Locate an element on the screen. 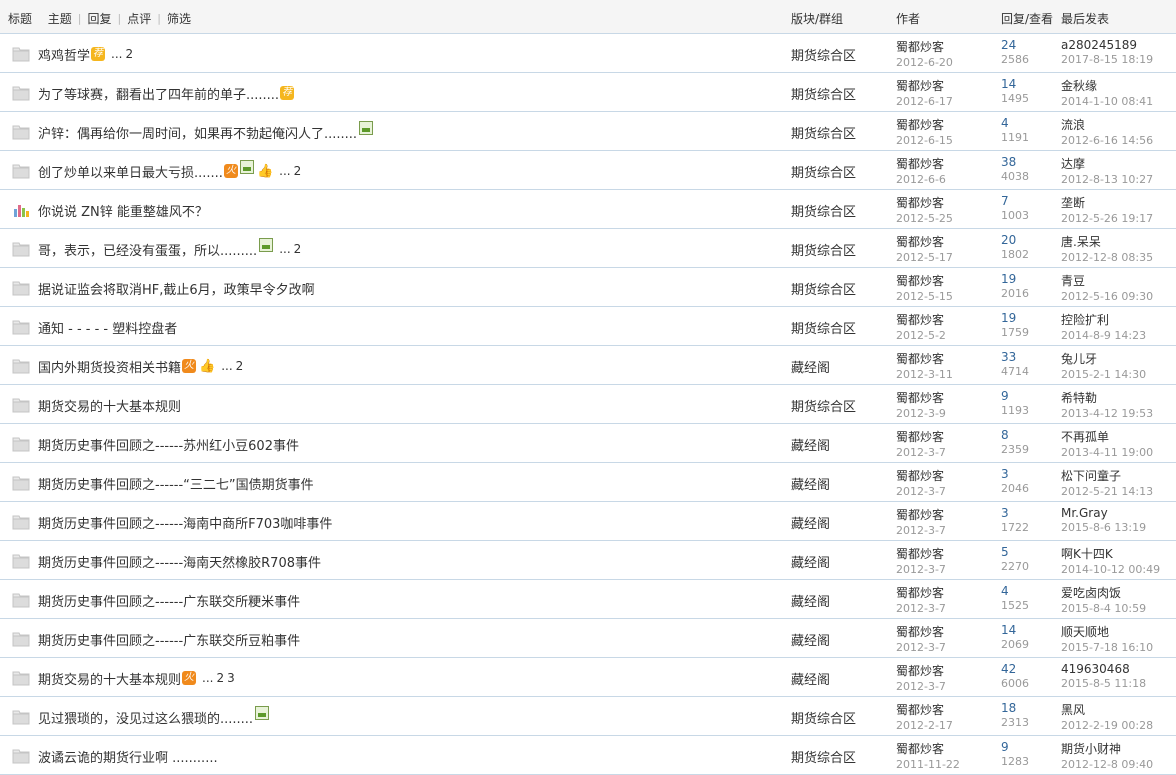  last-poster: 不再孤单 is located at coordinates (1107, 436).